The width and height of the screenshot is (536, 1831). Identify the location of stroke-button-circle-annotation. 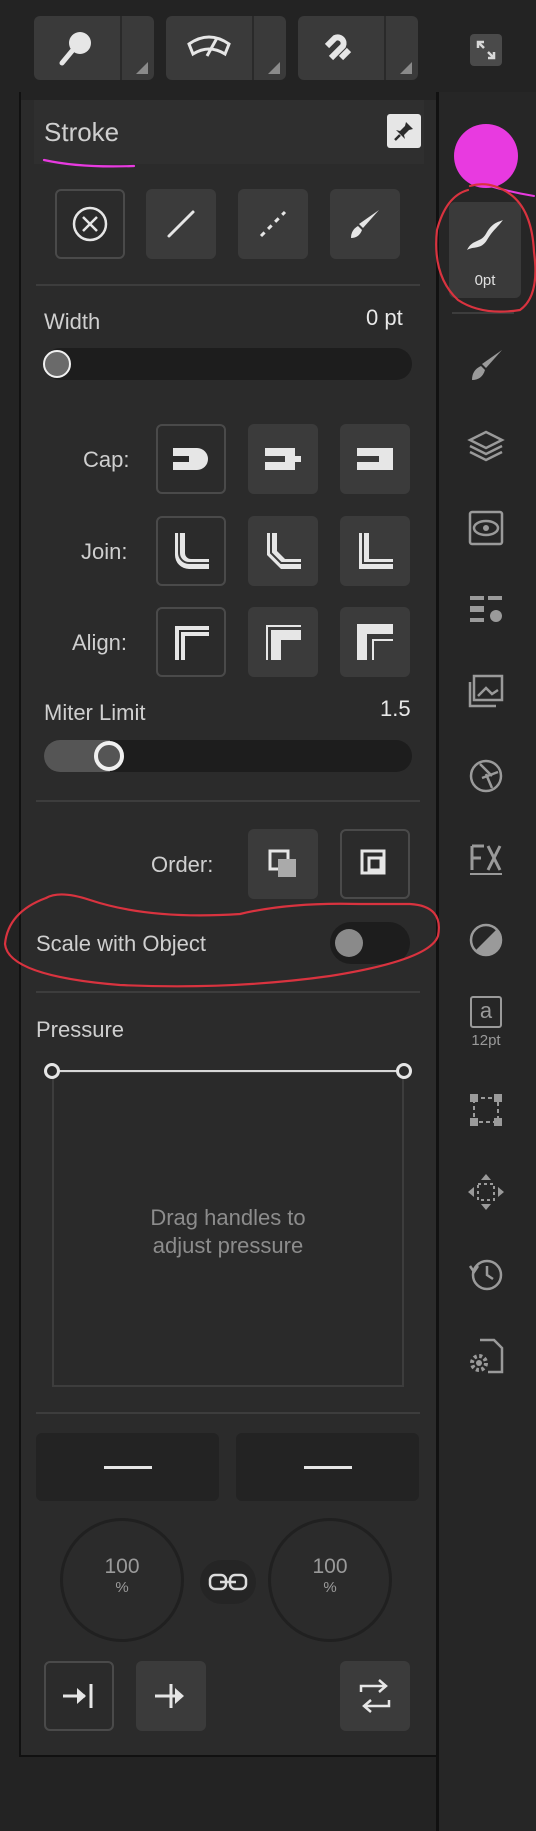
(485, 248).